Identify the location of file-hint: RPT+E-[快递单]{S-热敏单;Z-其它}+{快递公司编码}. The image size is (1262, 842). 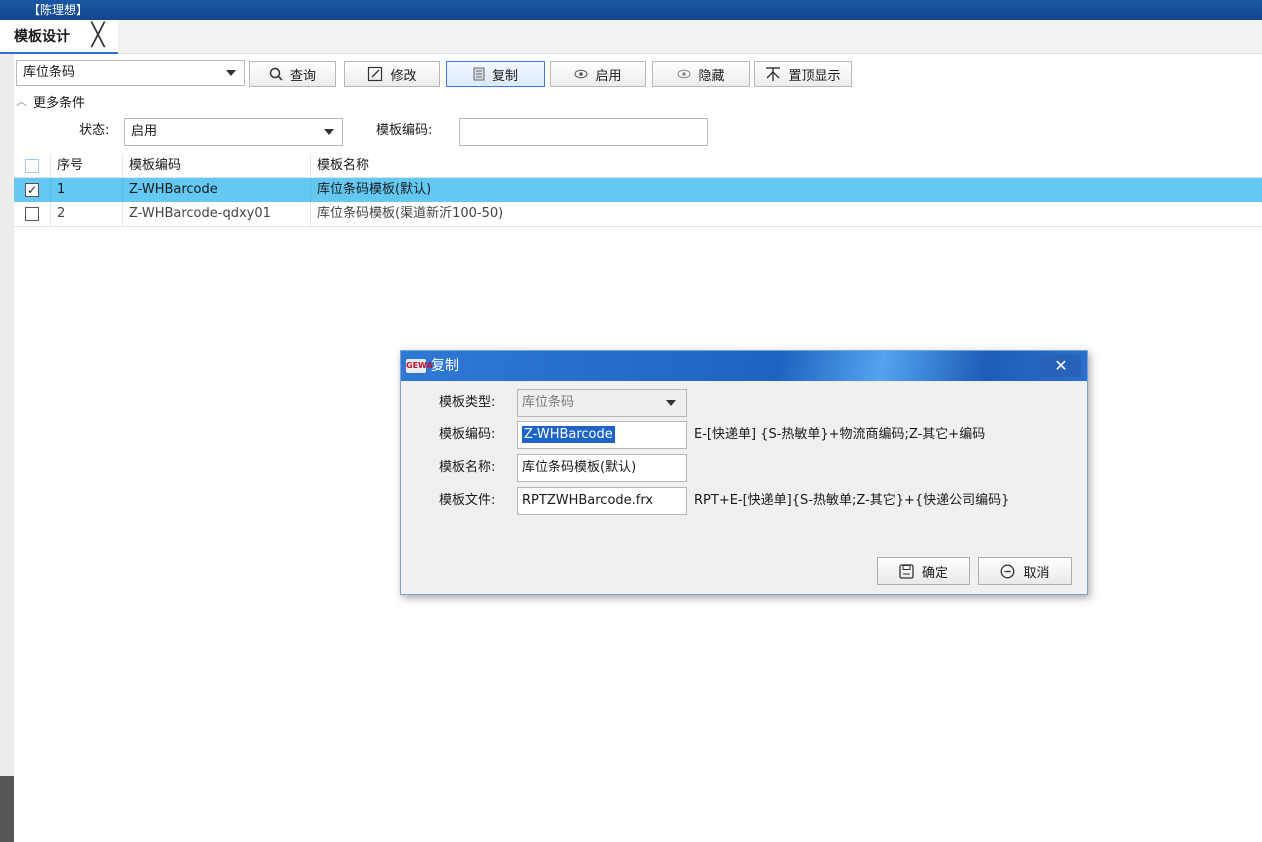
(852, 500).